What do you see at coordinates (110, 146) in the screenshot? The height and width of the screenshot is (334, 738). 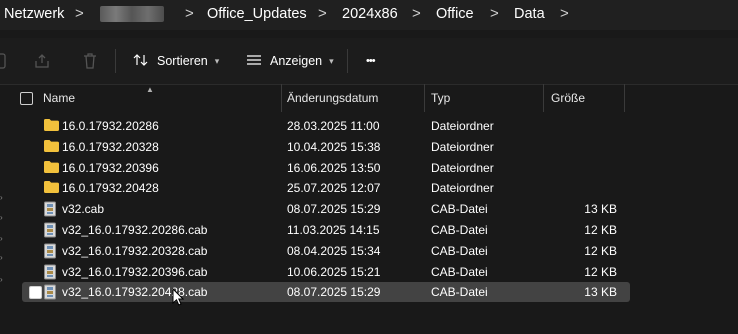 I see `file-name: 16.0.17932.20328` at bounding box center [110, 146].